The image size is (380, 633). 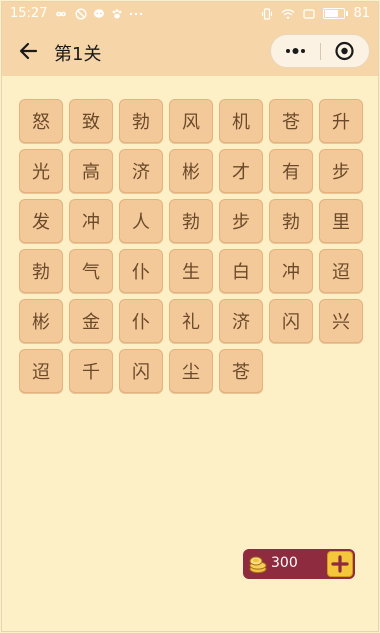 I want to click on paw-icon, so click(x=117, y=13).